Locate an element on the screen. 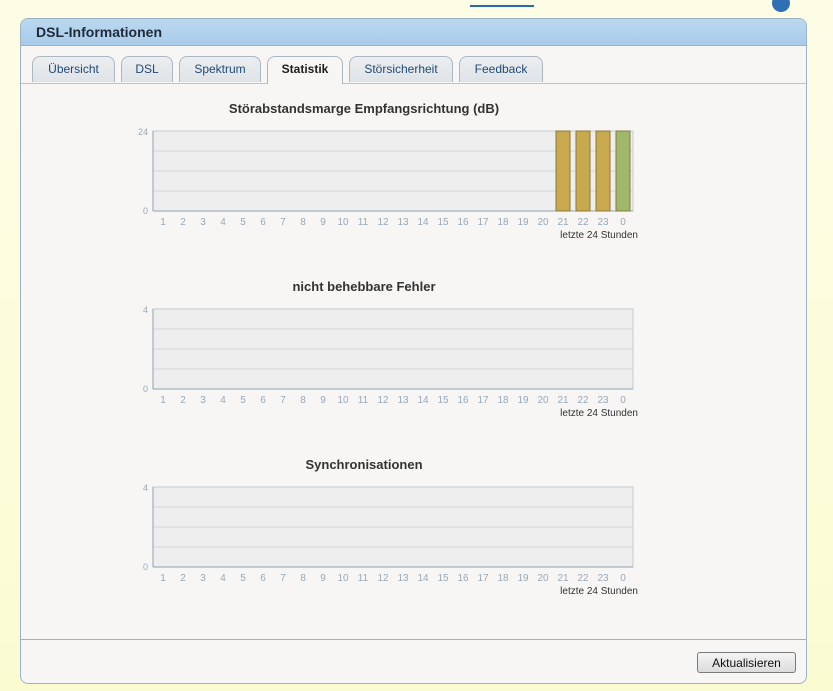 The height and width of the screenshot is (691, 833). tab-feedback: Feedback is located at coordinates (501, 69).